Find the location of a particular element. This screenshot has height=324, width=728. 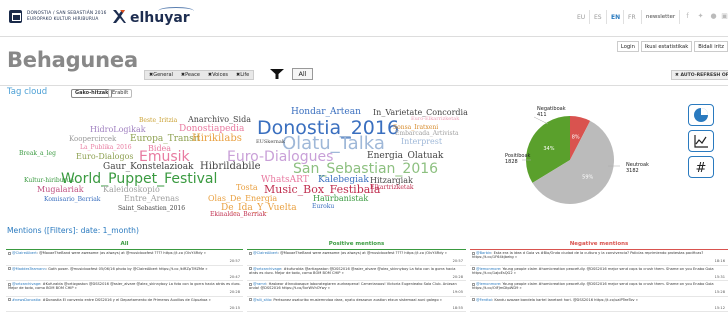

cloud-word: HidroLogikak is located at coordinates (118, 130).